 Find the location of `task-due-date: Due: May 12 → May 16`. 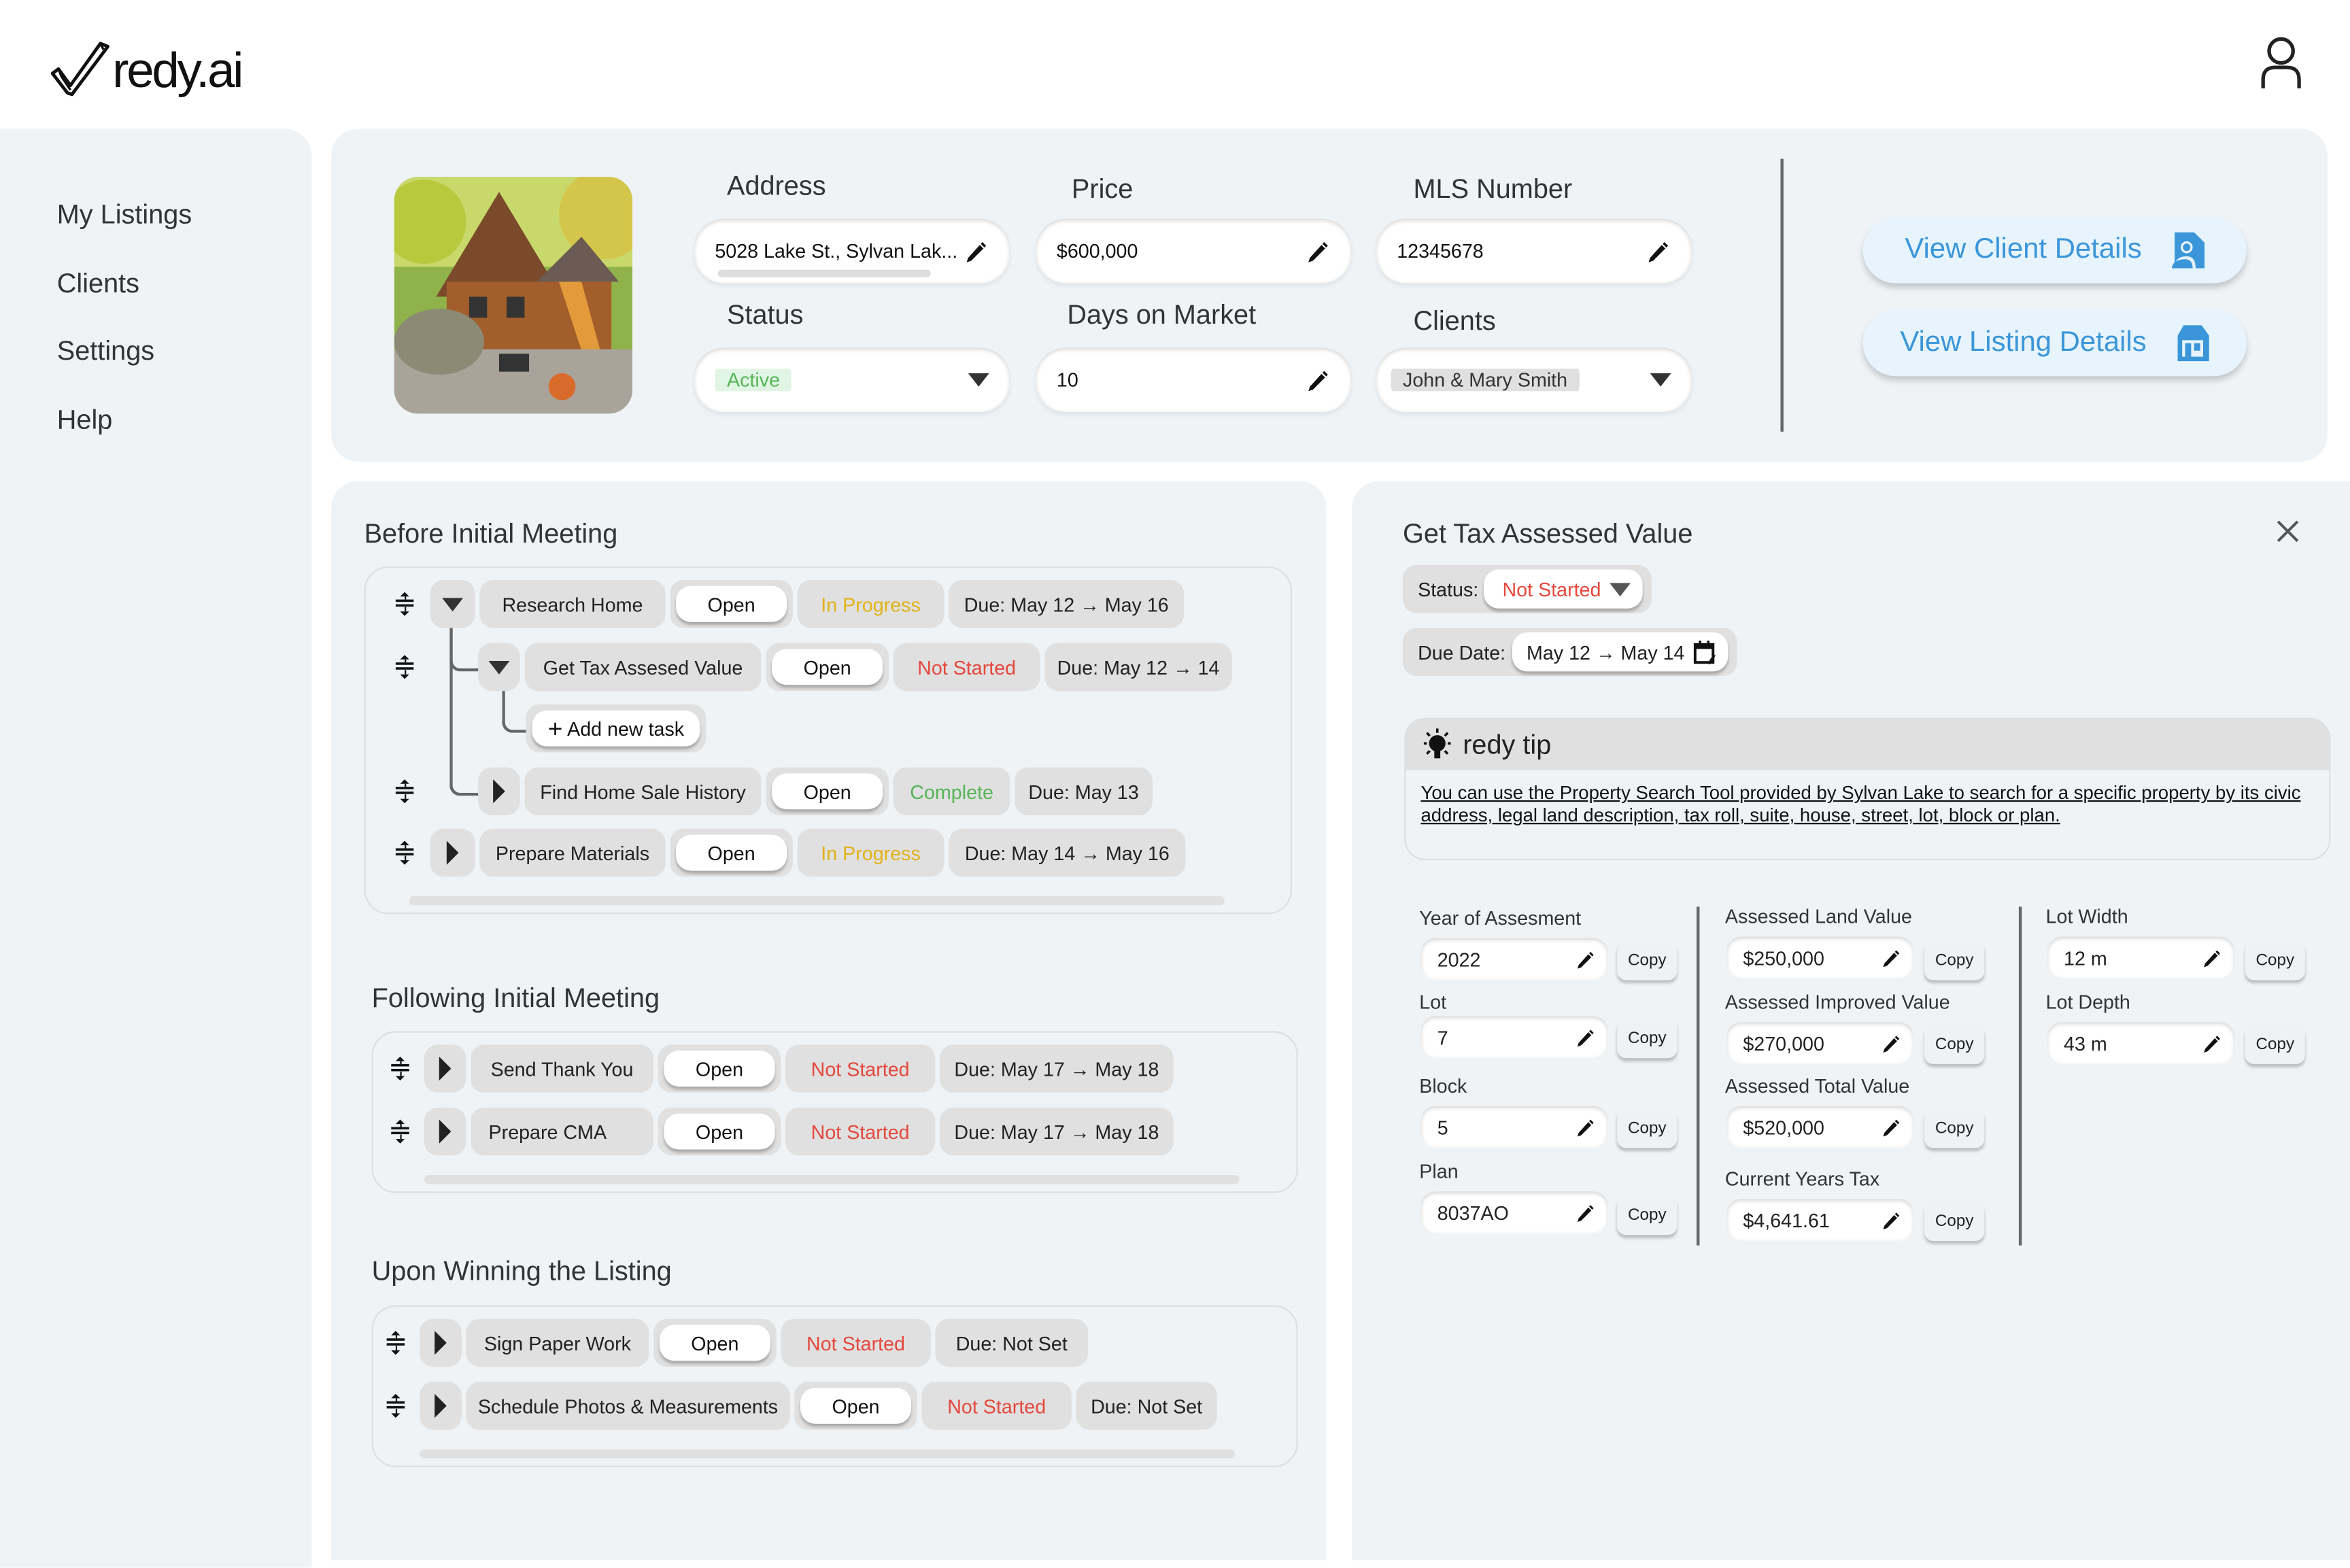

task-due-date: Due: May 12 → May 16 is located at coordinates (1067, 603).